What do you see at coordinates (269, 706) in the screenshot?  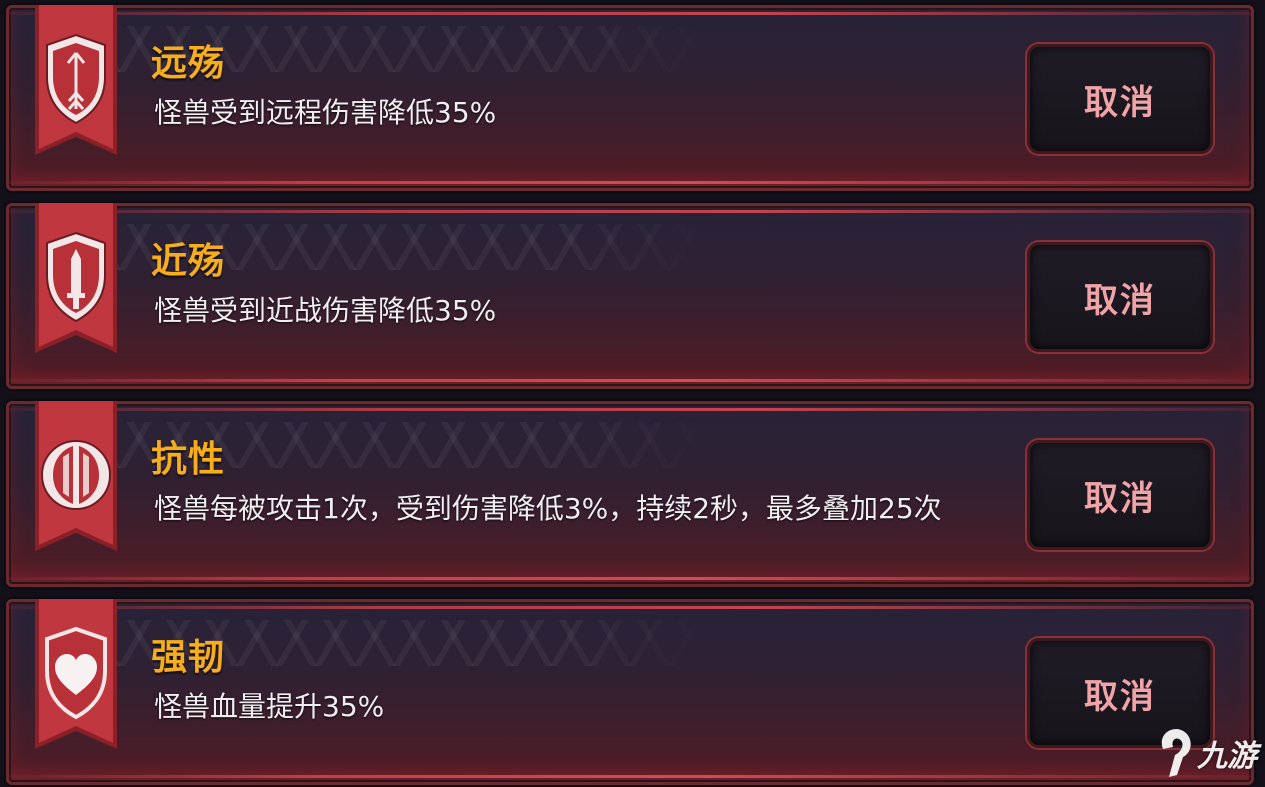 I see `modifier-description: 怪兽血量提升35%` at bounding box center [269, 706].